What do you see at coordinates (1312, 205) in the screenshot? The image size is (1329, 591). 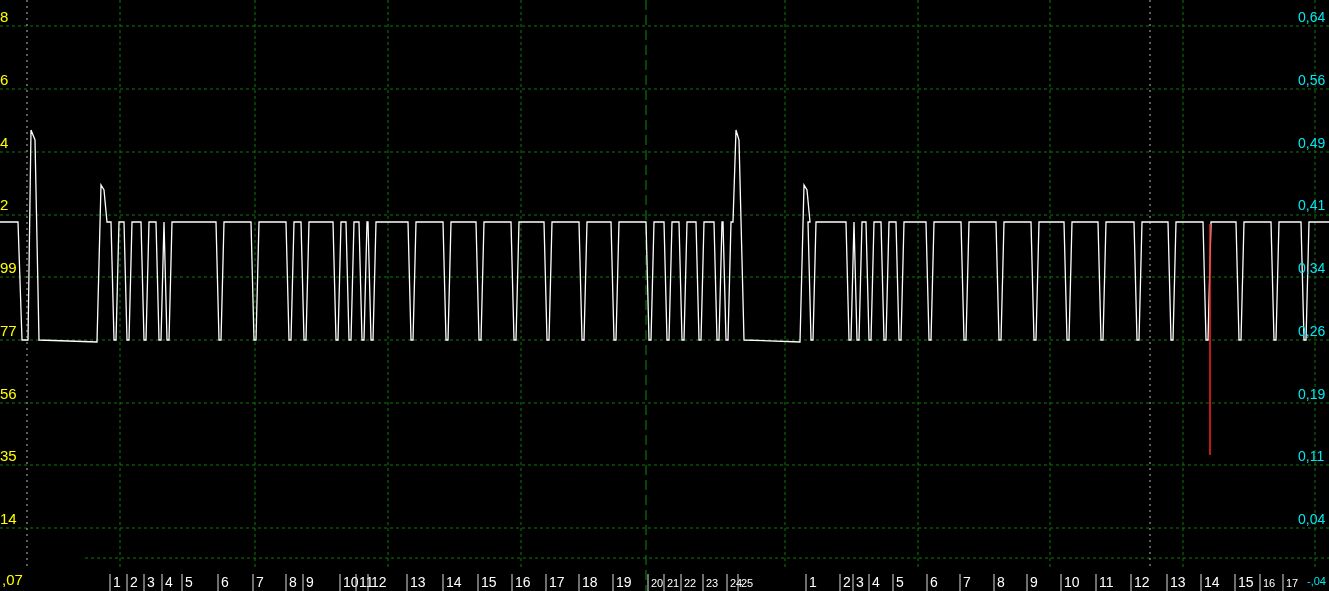 I see `axis-label: 0,41` at bounding box center [1312, 205].